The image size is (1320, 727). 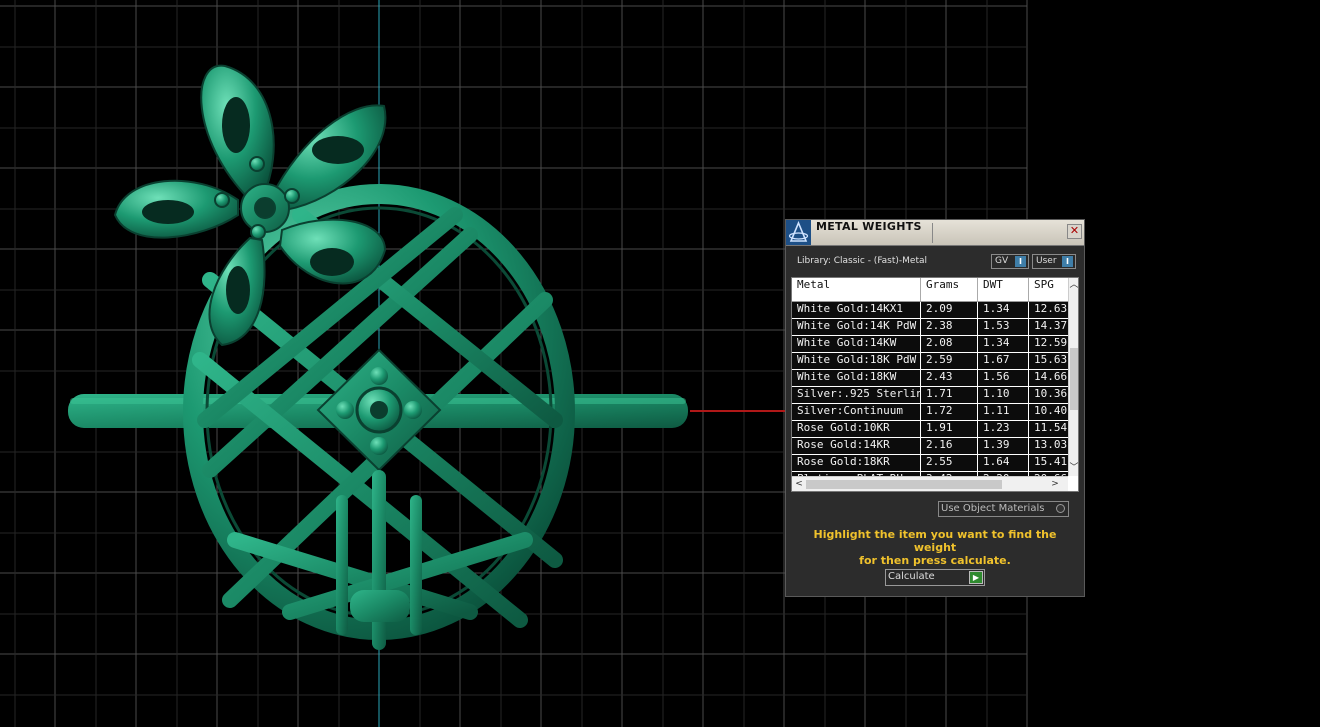 What do you see at coordinates (1003, 446) in the screenshot?
I see `cell-dwt: 1.39` at bounding box center [1003, 446].